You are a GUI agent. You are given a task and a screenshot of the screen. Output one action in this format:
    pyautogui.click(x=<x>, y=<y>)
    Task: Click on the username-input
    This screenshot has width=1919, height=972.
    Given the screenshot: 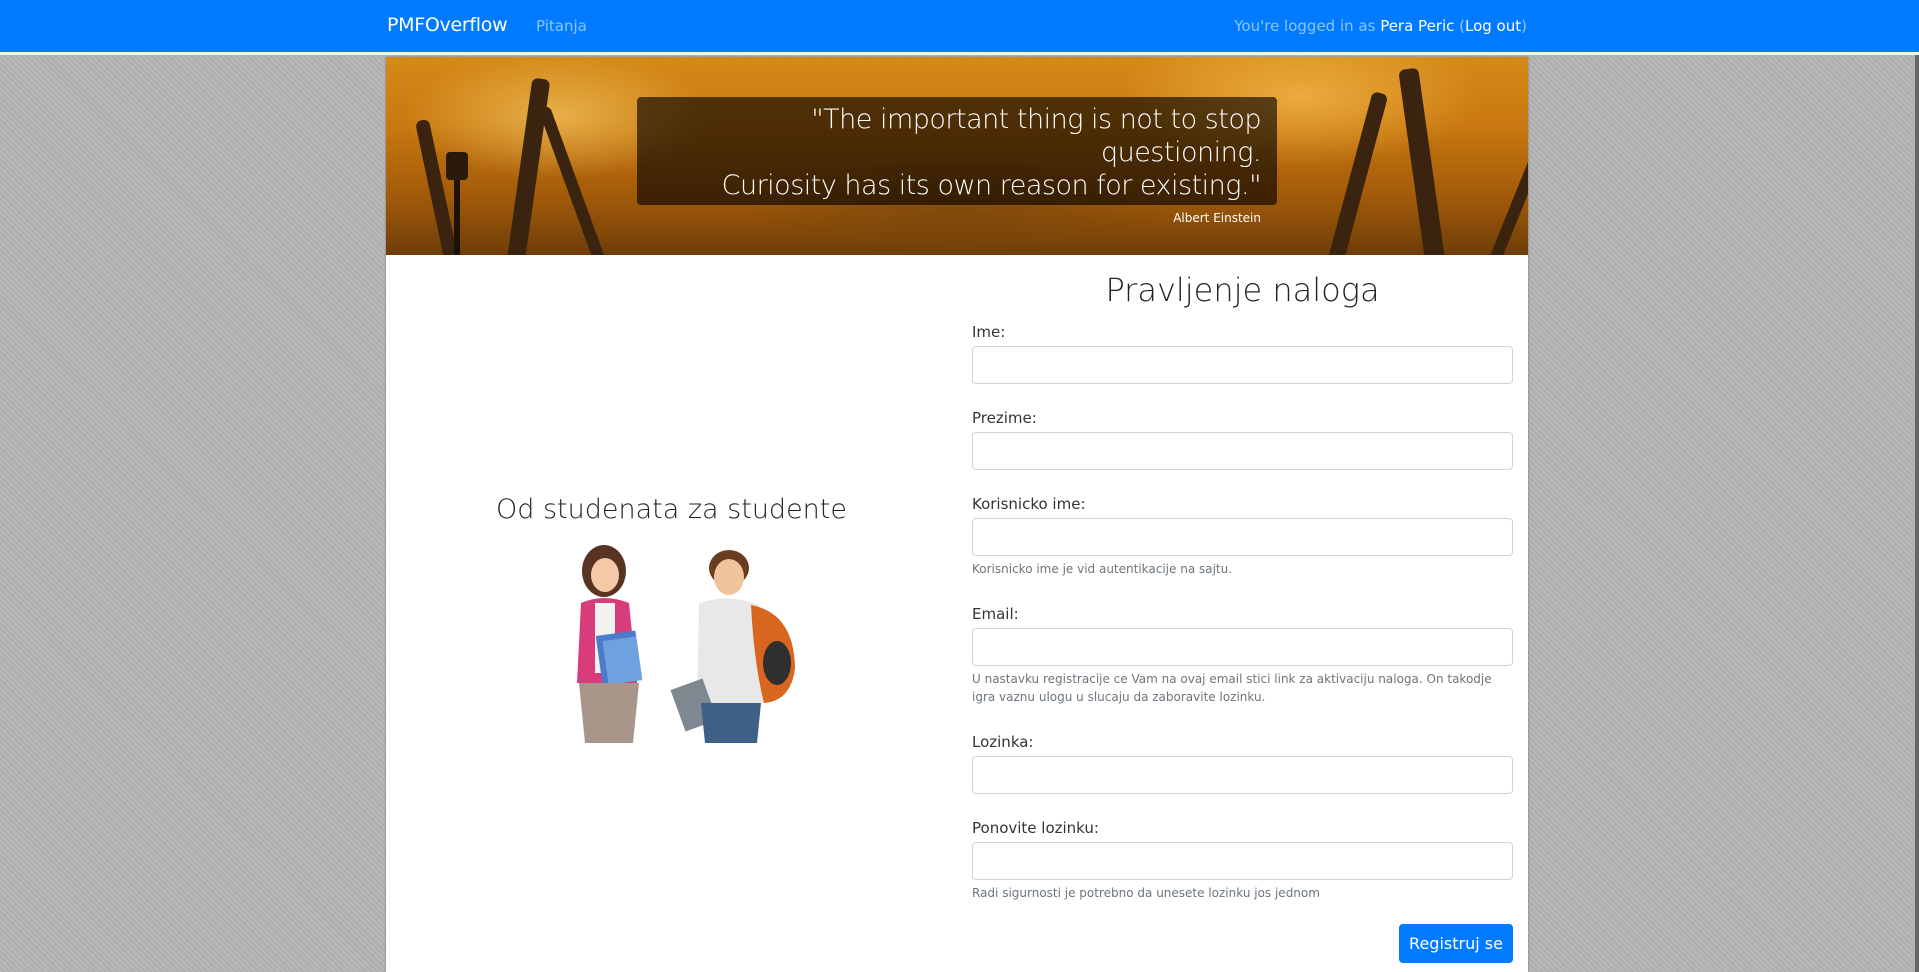 What is the action you would take?
    pyautogui.click(x=1242, y=537)
    